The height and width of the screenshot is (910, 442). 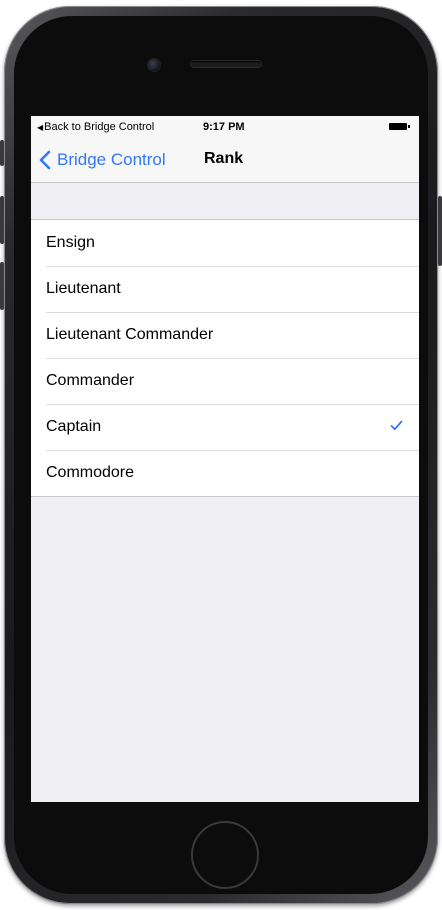 I want to click on home-button, so click(x=225, y=855).